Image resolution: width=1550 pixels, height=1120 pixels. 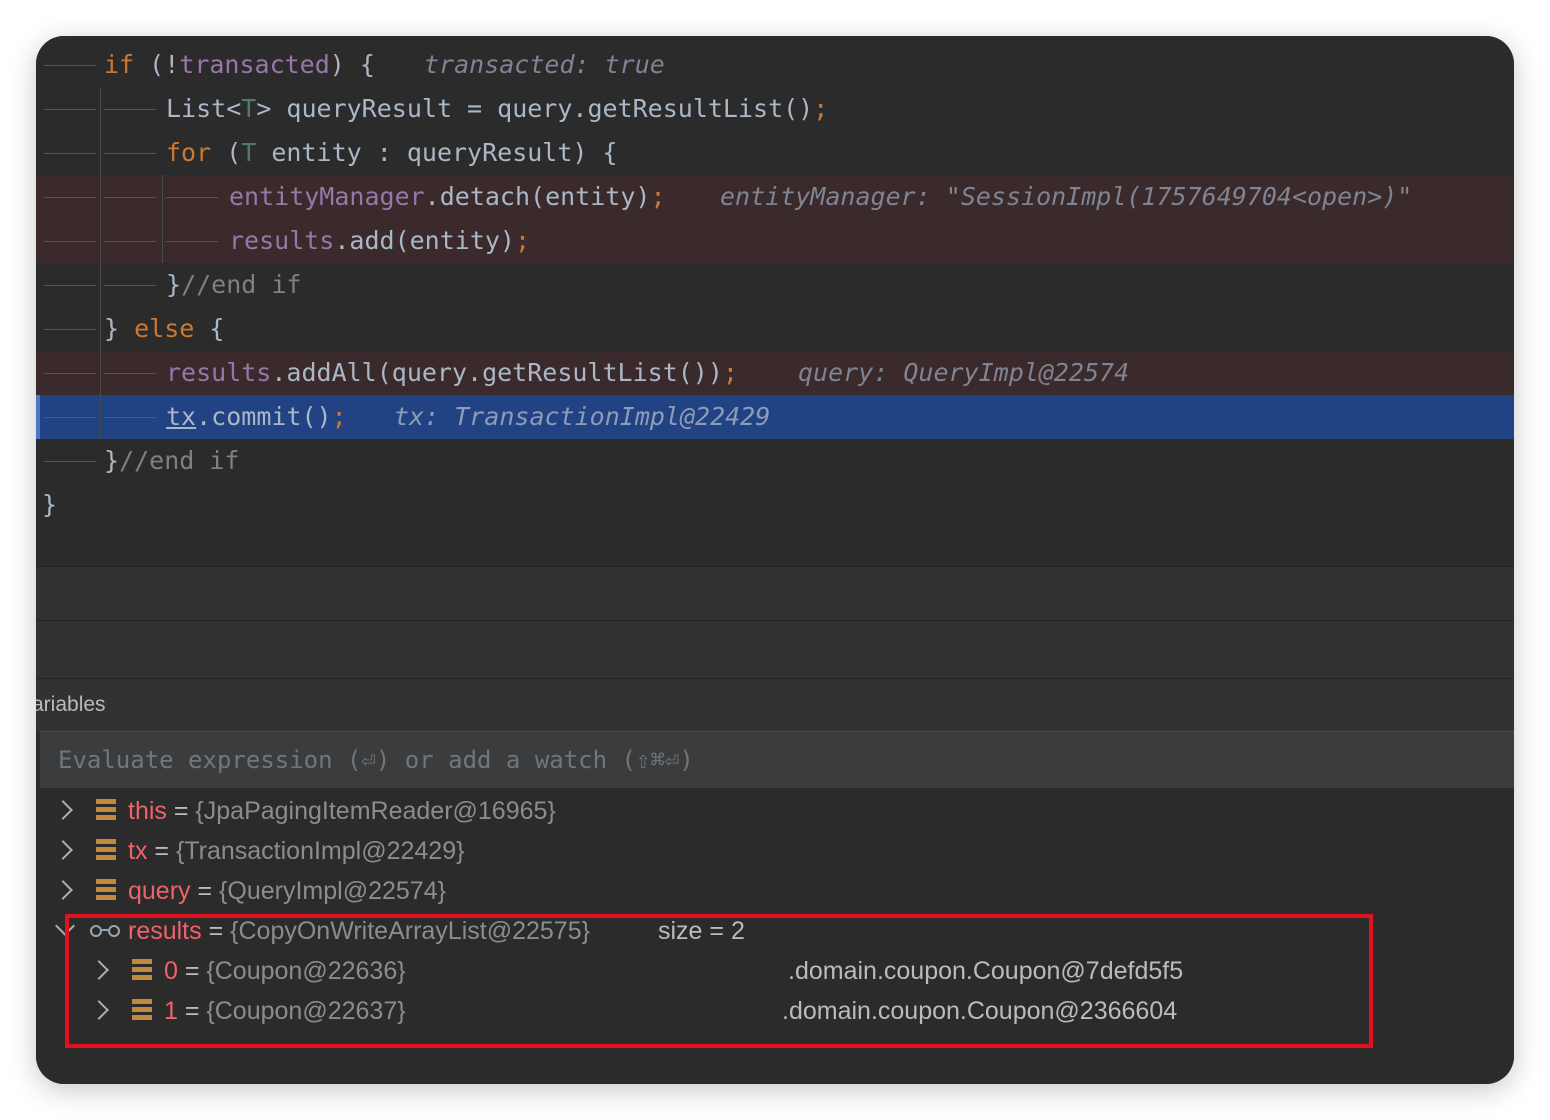 I want to click on code-token: tx, so click(x=181, y=416).